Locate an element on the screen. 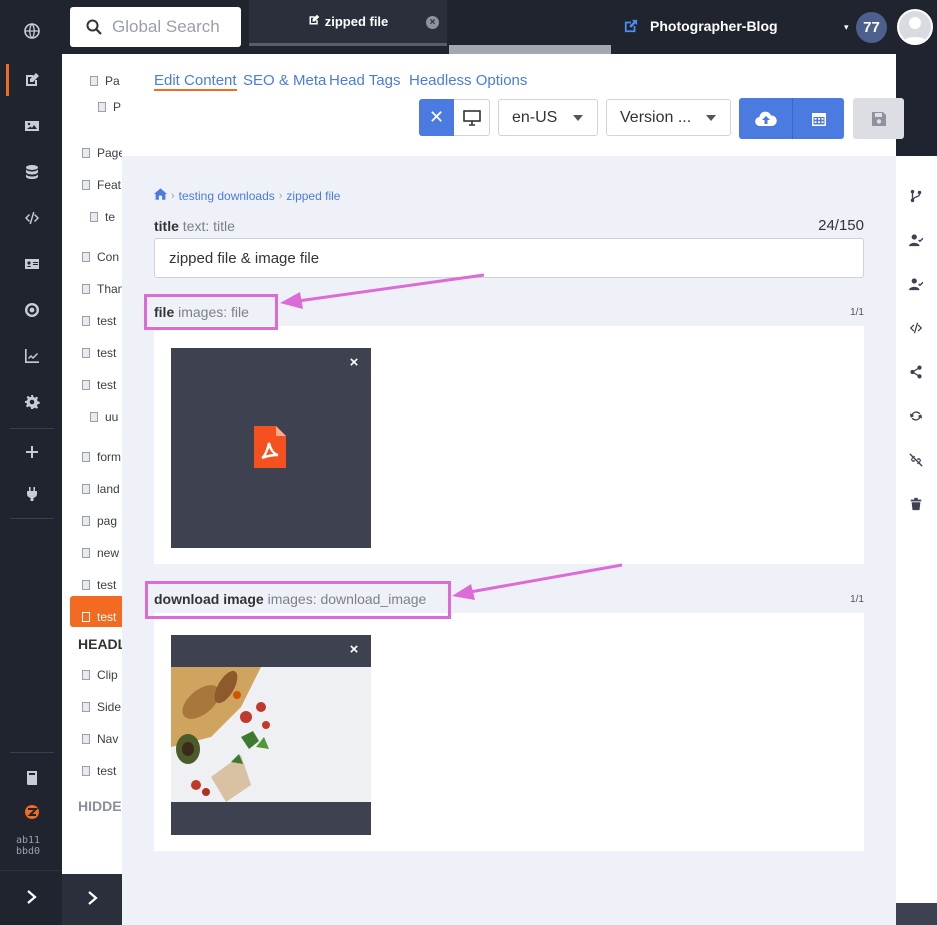 This screenshot has width=937, height=925. trash-icon is located at coordinates (916, 504).